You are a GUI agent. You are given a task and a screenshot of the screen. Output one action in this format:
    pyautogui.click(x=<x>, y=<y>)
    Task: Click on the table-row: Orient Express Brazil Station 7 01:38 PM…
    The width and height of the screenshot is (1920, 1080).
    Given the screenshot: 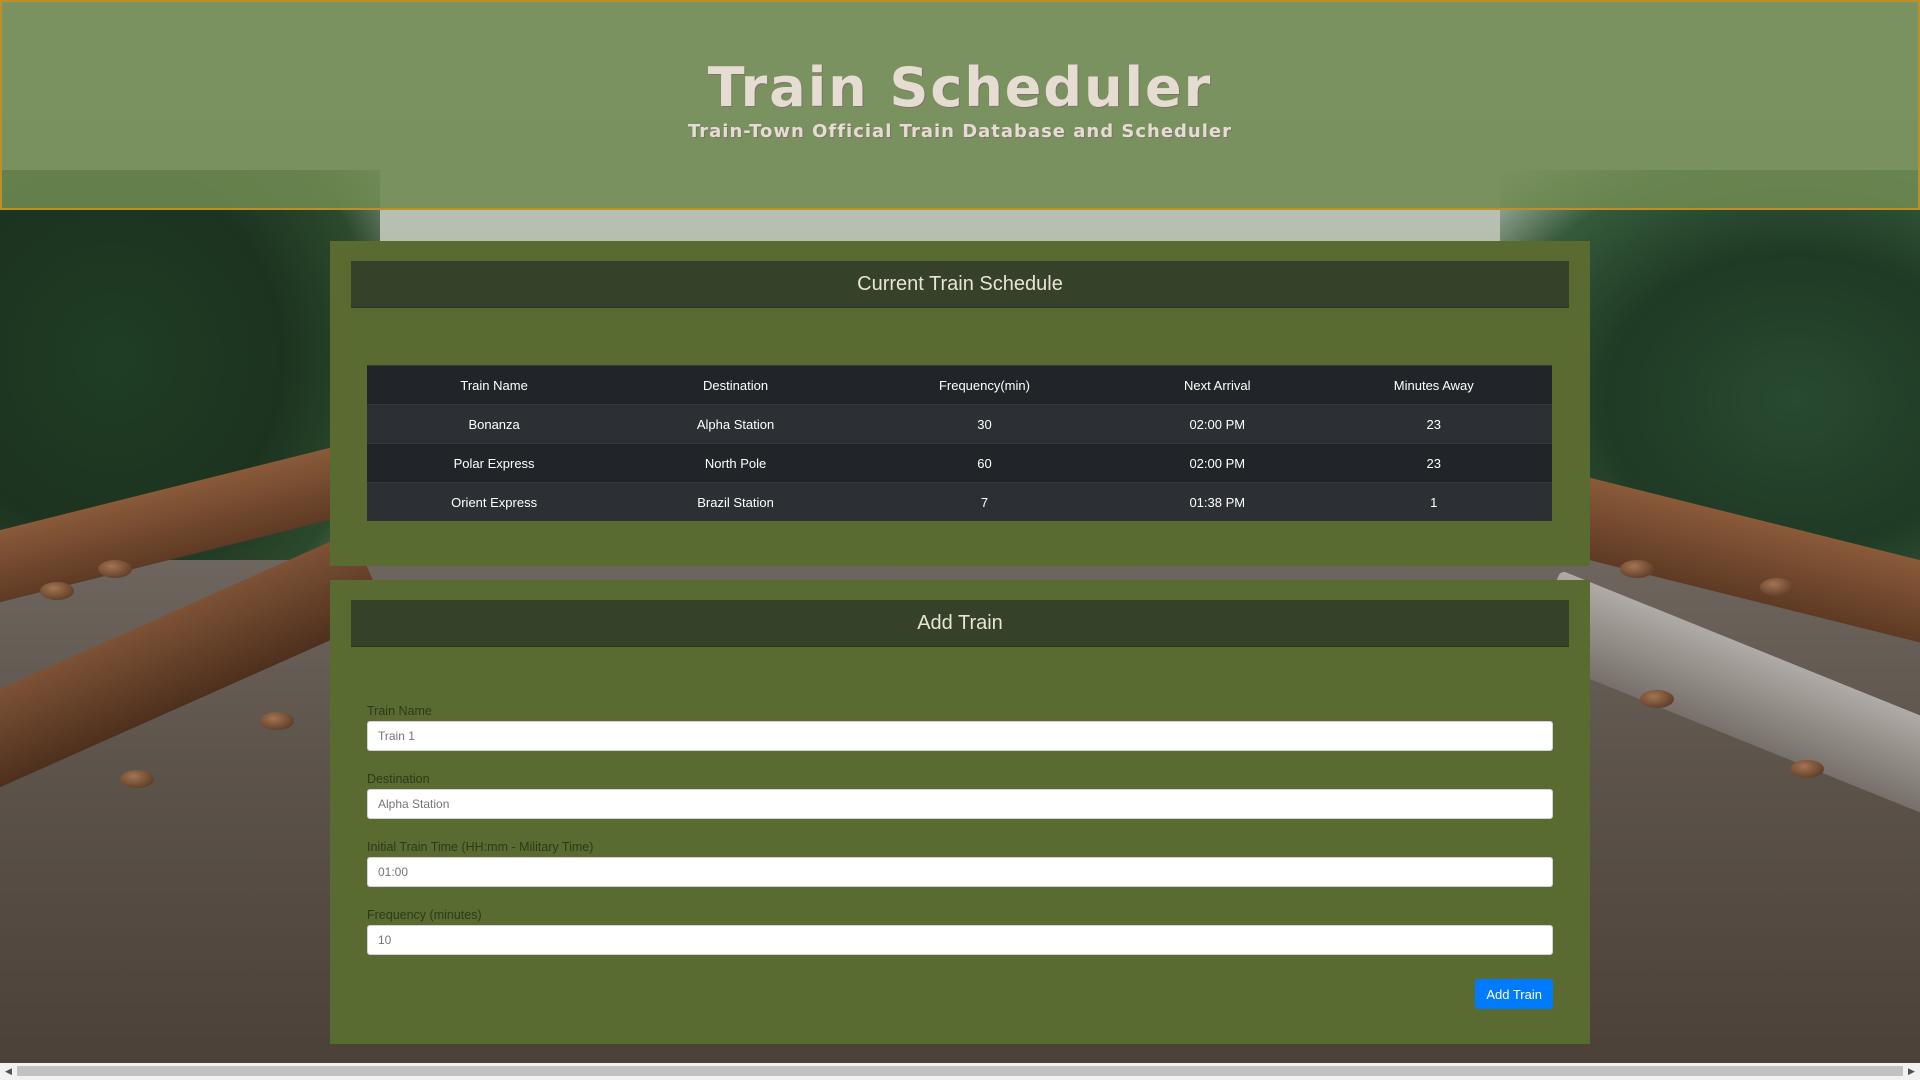 What is the action you would take?
    pyautogui.click(x=959, y=501)
    